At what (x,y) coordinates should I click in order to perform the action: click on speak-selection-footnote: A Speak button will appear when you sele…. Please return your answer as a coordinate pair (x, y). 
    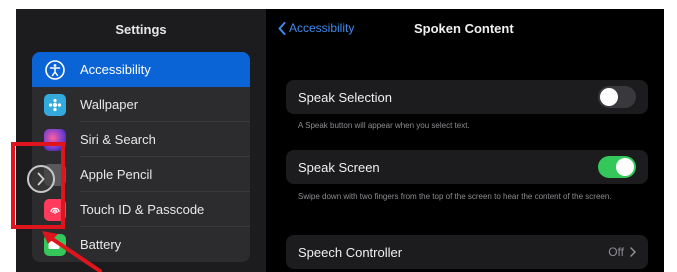
    Looking at the image, I should click on (384, 125).